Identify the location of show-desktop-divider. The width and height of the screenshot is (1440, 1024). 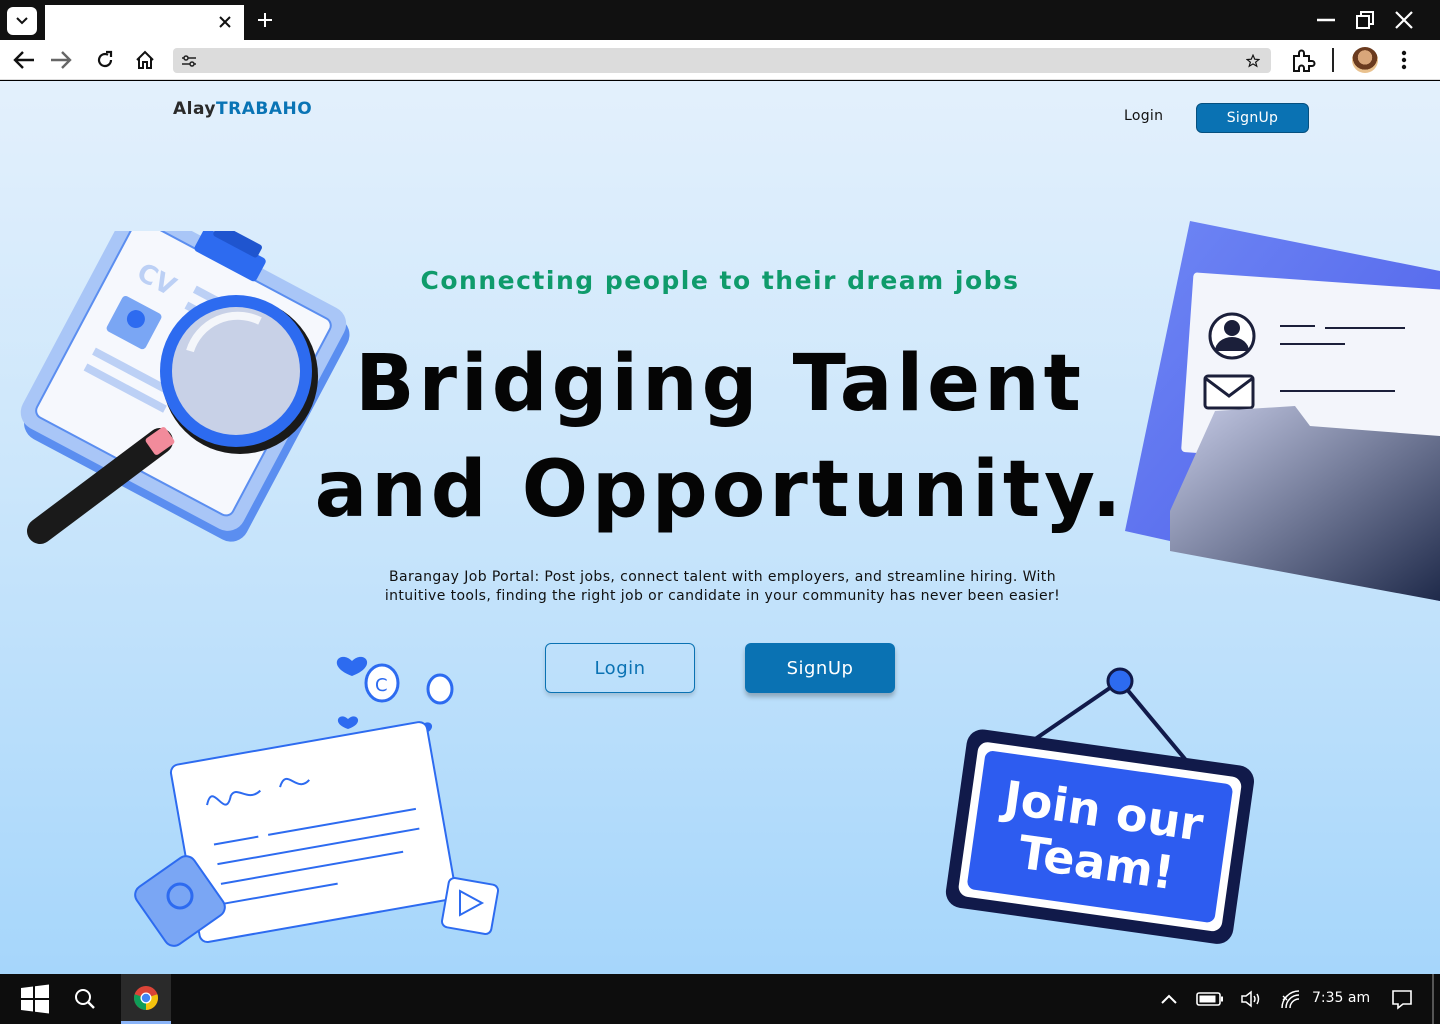
(1433, 999).